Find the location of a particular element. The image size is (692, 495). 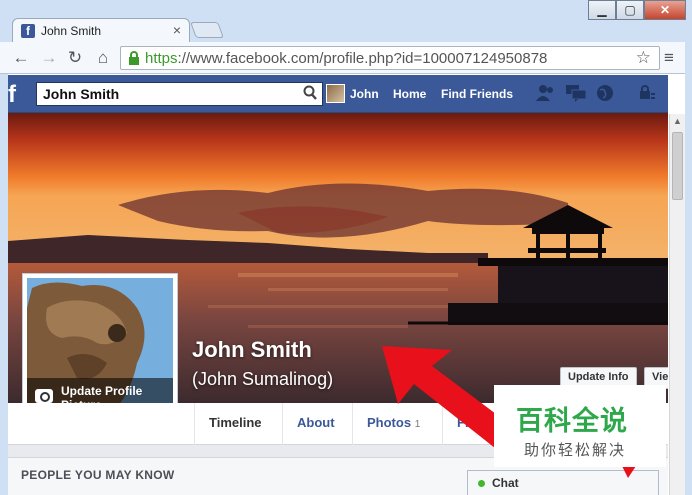

window-controls: ▁ ▢ ✕ is located at coordinates (637, 10).